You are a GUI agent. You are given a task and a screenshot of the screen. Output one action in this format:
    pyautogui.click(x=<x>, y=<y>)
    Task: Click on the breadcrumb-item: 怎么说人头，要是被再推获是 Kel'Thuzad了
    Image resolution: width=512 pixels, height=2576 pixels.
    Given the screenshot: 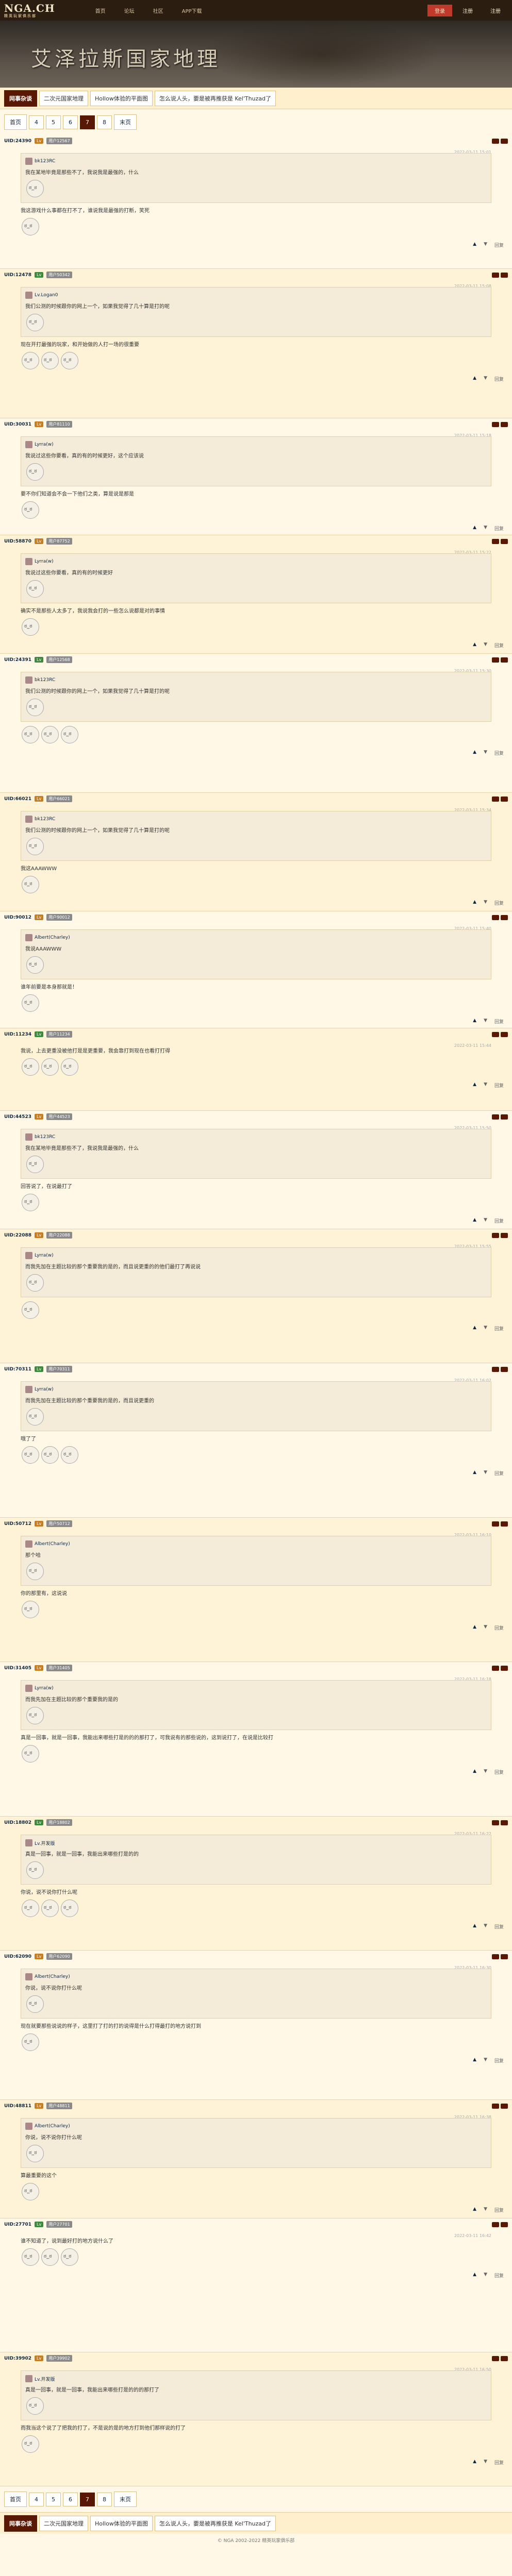 What is the action you would take?
    pyautogui.click(x=215, y=2523)
    